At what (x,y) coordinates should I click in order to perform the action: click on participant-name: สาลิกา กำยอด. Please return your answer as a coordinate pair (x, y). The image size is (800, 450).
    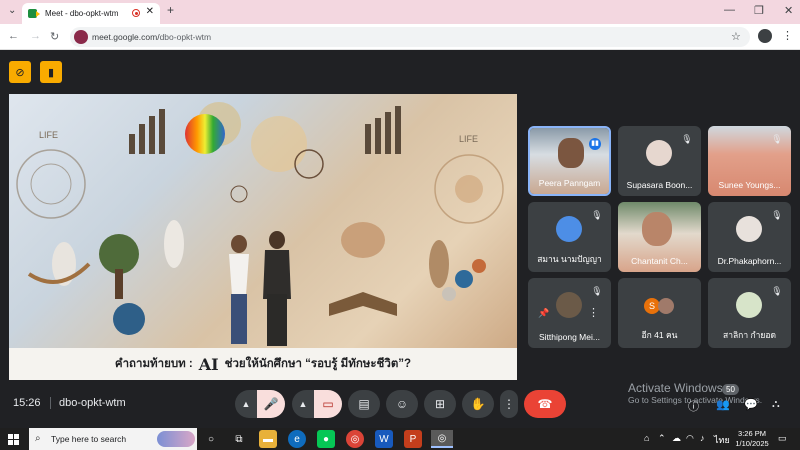
    Looking at the image, I should click on (749, 335).